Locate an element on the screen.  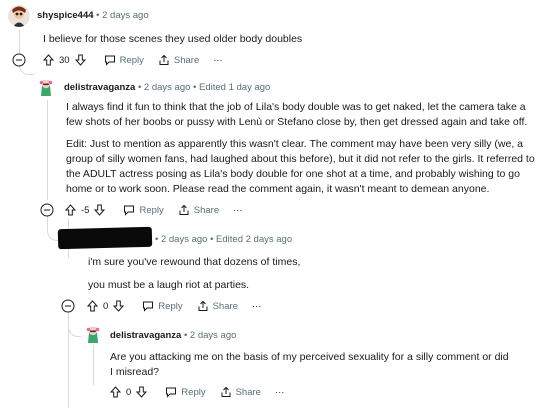
edited-label: • Edited 1 day ago is located at coordinates (232, 87).